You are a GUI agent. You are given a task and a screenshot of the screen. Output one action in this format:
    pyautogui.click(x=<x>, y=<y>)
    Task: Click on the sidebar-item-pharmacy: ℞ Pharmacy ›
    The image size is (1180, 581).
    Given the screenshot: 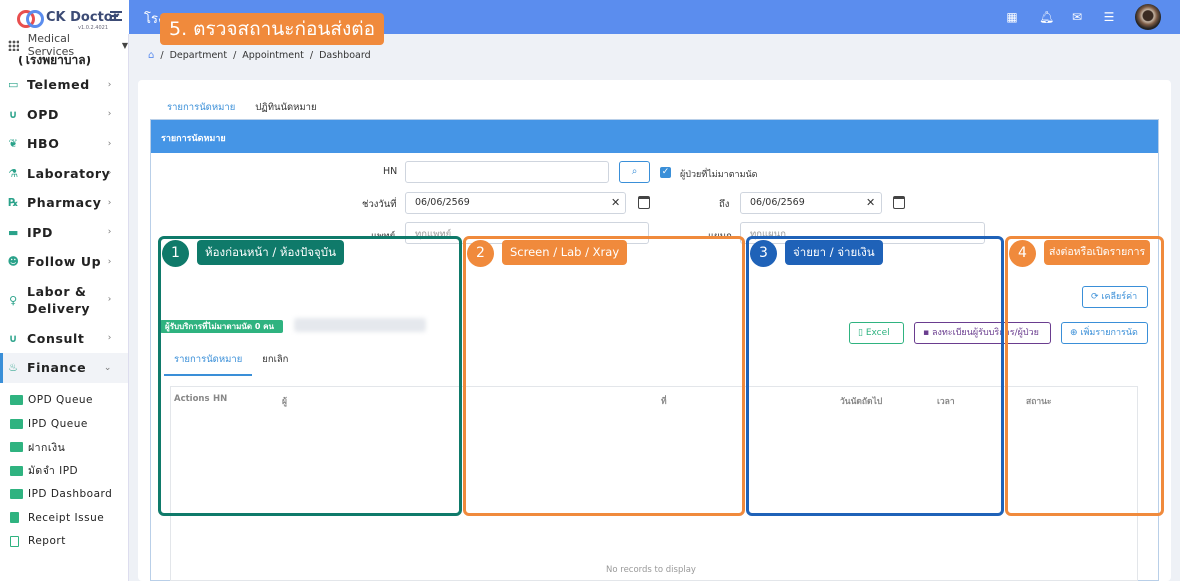 What is the action you would take?
    pyautogui.click(x=64, y=203)
    